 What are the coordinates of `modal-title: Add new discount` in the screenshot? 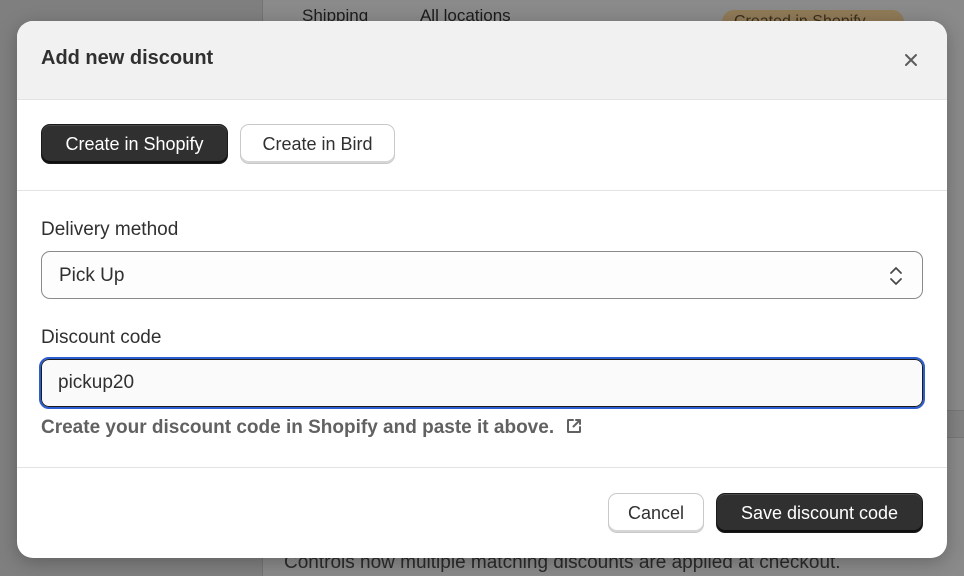 It's located at (127, 58).